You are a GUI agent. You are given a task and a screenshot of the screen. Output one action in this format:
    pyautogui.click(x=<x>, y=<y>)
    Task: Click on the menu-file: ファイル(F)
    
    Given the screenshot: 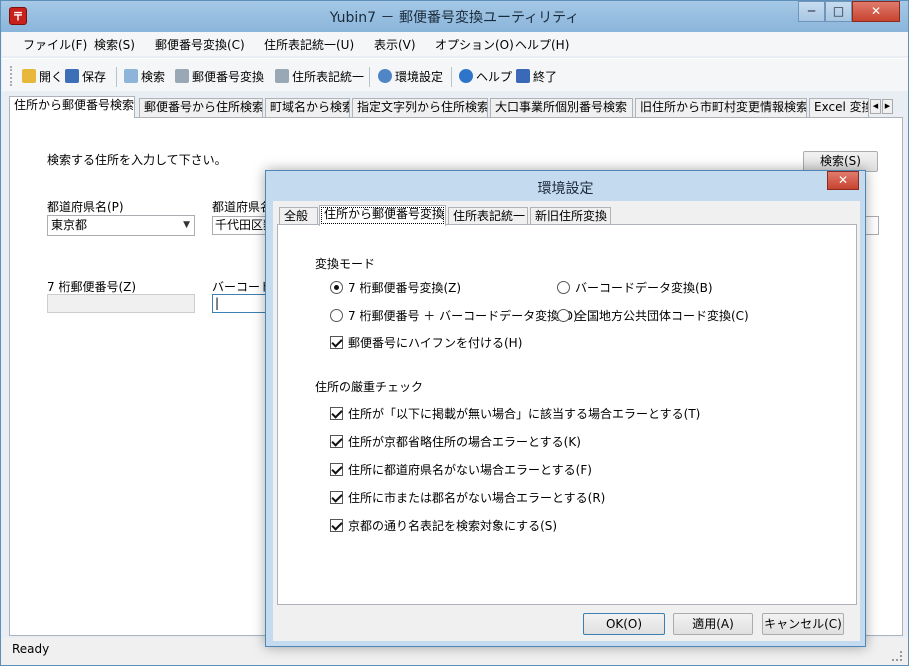 What is the action you would take?
    pyautogui.click(x=55, y=44)
    